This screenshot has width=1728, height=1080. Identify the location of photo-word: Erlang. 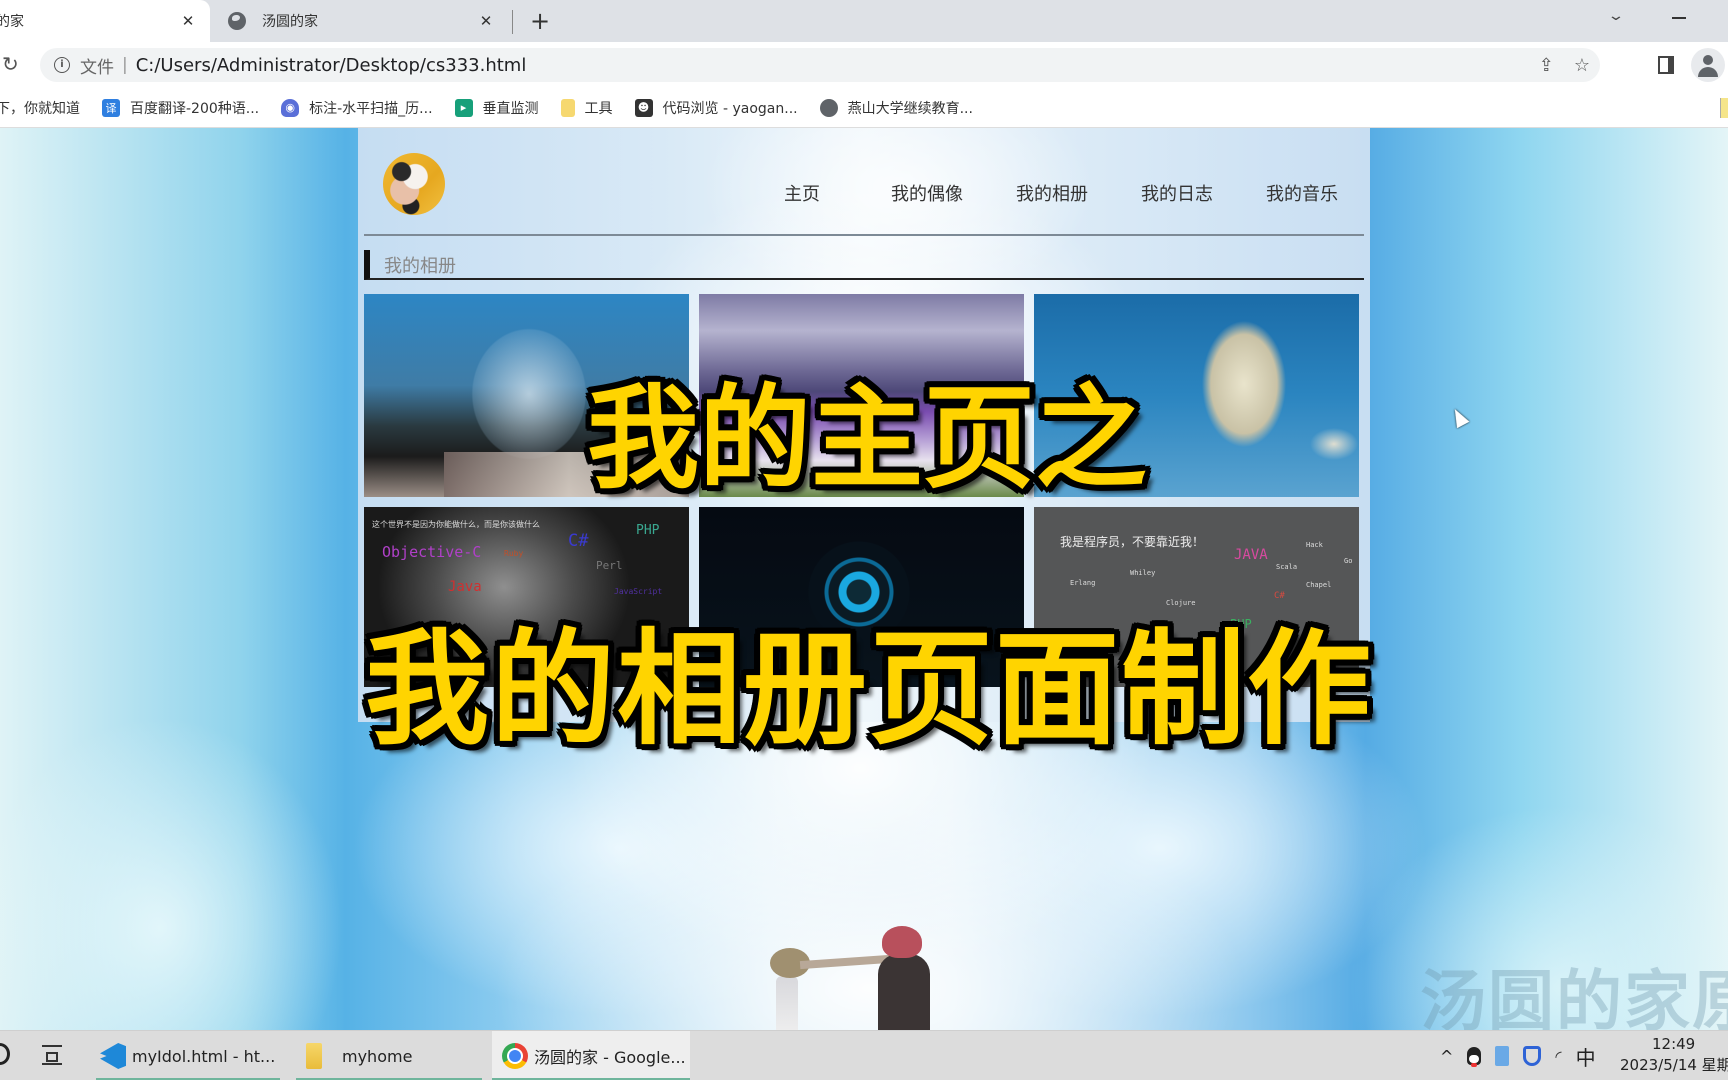
(1083, 583).